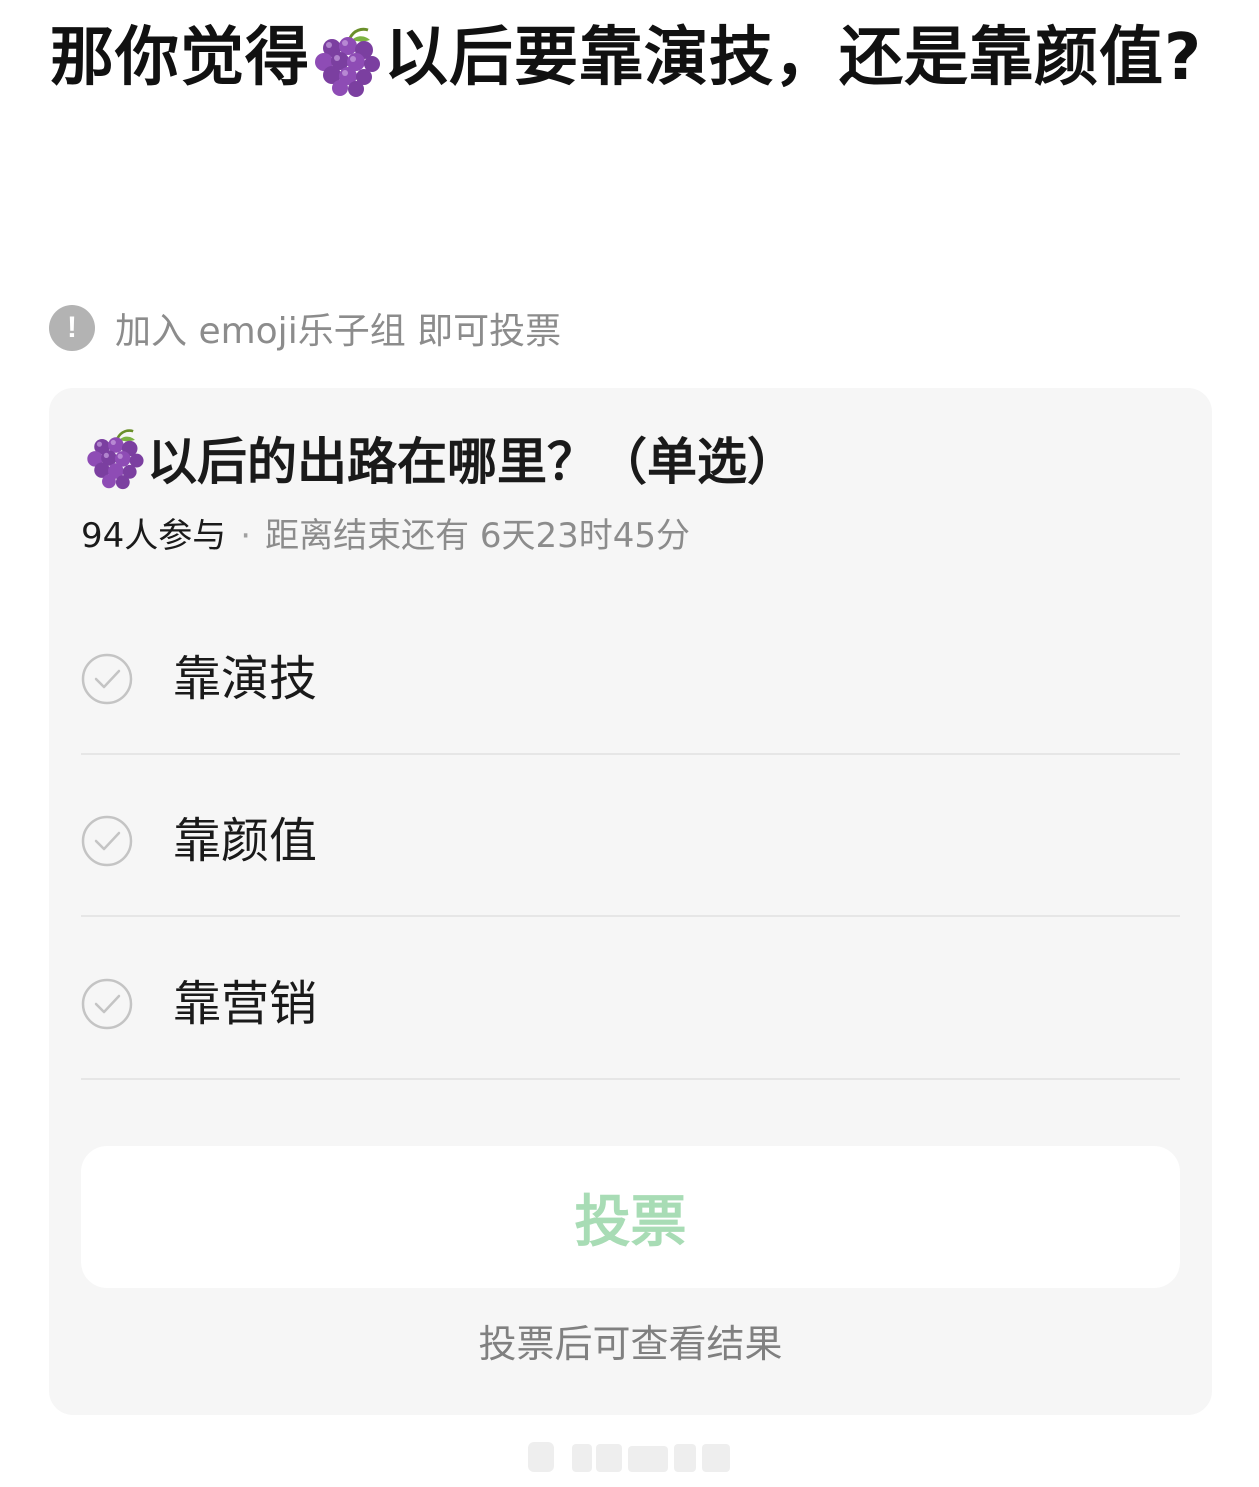  I want to click on join-notice: ! 加入 emoji乐子组 即可投票, so click(305, 328).